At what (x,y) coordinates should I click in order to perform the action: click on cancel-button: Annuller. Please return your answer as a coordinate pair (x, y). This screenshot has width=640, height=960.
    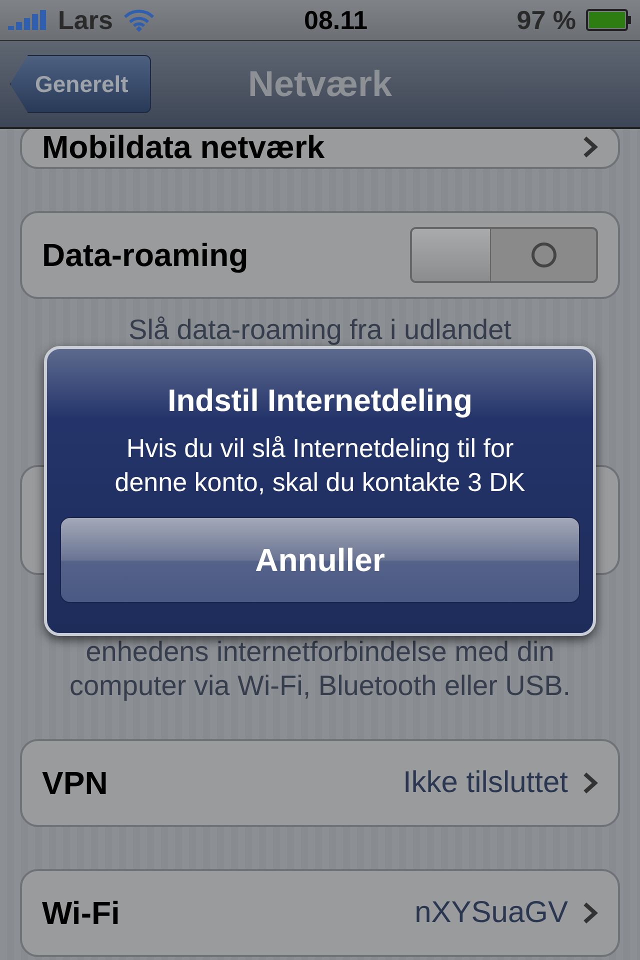
    Looking at the image, I should click on (320, 560).